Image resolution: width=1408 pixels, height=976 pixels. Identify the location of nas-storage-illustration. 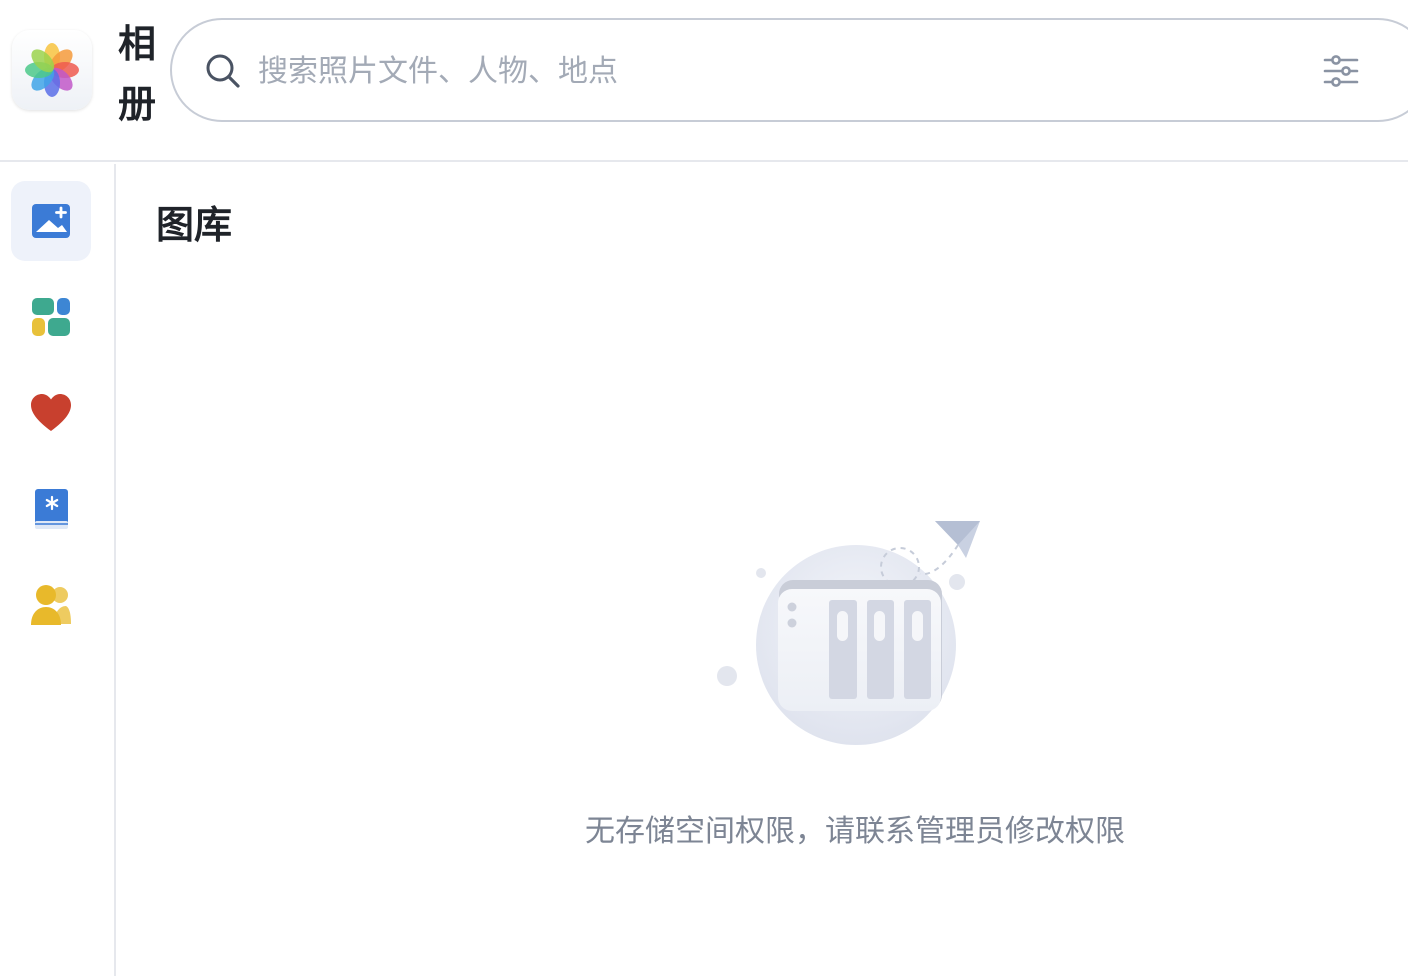
(848, 633).